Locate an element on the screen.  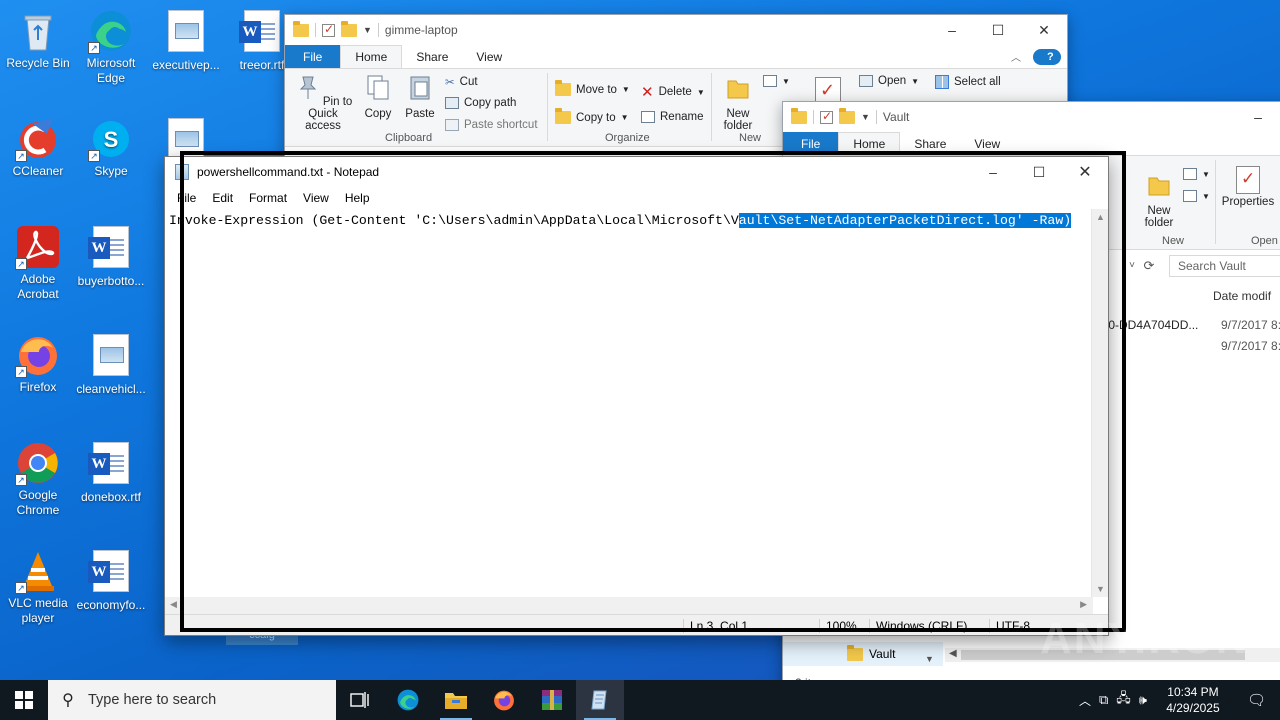
paste-shortcut-button: Paste shortcut is located at coordinates (491, 125).